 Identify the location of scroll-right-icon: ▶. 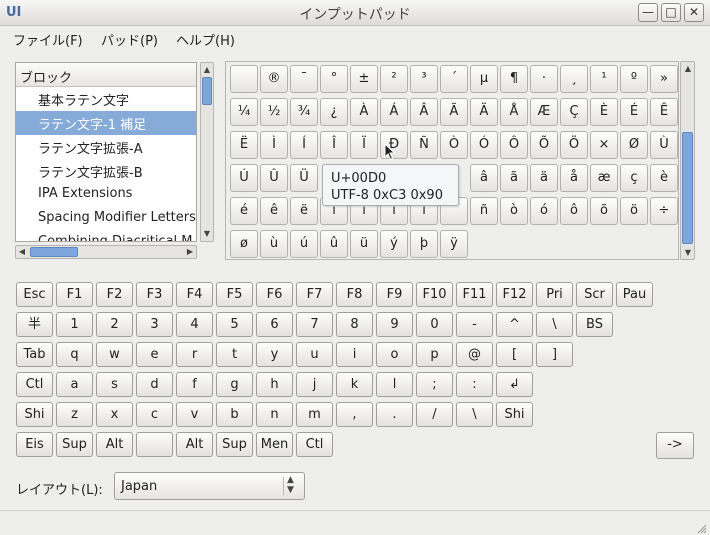
(190, 252).